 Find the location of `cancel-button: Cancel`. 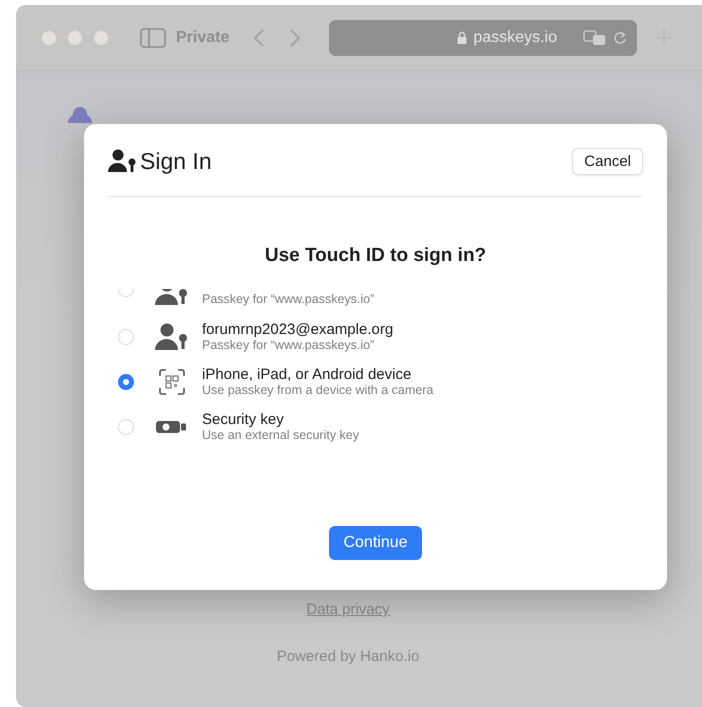

cancel-button: Cancel is located at coordinates (607, 161).